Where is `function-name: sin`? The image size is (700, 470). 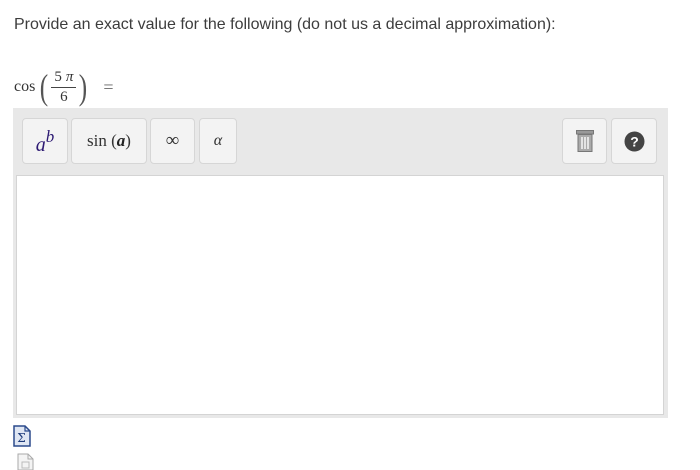
function-name: sin is located at coordinates (97, 140).